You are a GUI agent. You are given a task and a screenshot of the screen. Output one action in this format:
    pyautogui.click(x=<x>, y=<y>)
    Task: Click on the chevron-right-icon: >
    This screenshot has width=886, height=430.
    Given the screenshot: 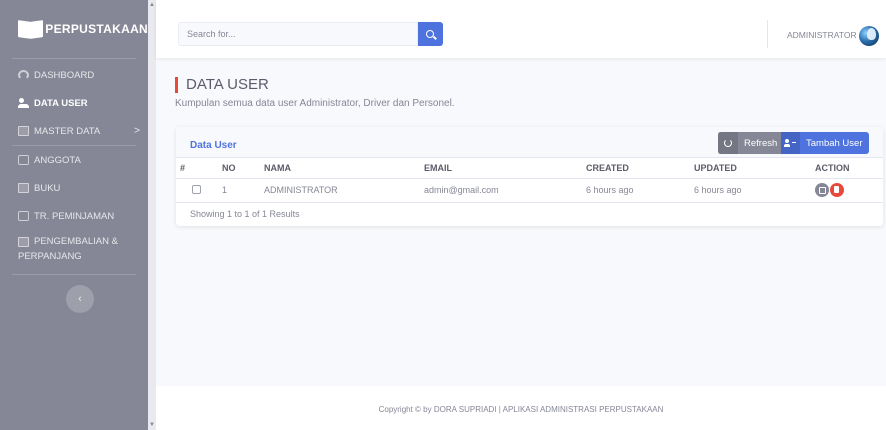 What is the action you would take?
    pyautogui.click(x=137, y=131)
    